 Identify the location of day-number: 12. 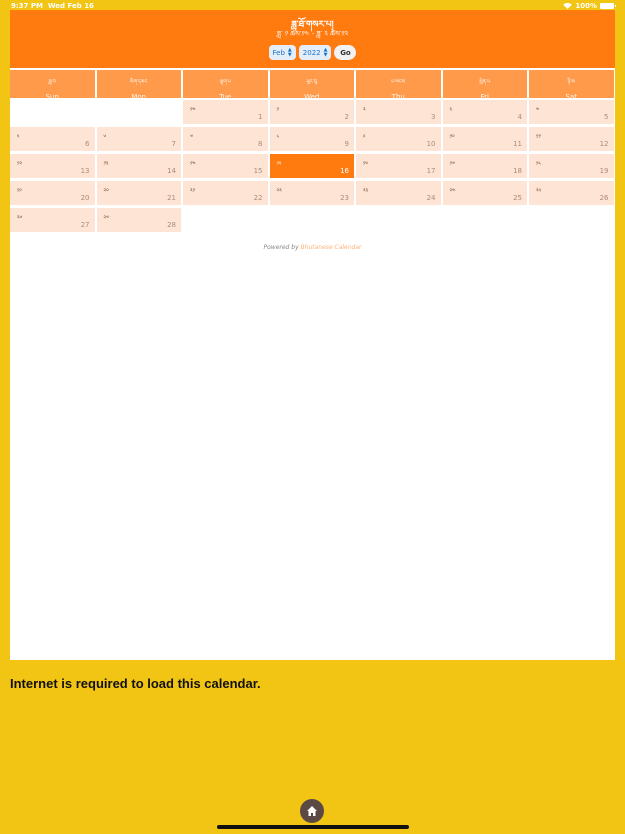
(604, 144).